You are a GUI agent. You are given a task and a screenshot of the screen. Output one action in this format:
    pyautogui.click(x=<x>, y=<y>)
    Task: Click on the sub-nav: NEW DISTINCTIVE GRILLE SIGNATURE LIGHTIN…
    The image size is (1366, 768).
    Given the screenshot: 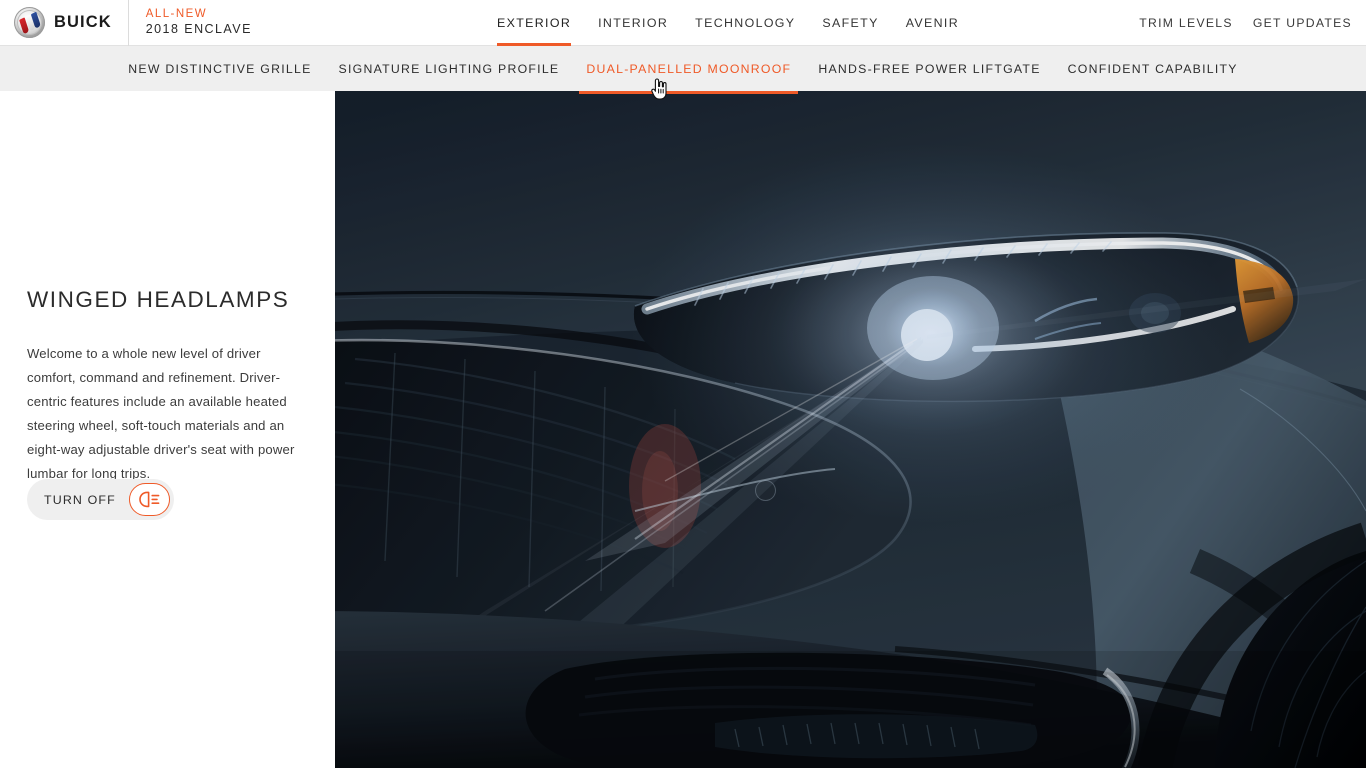 What is the action you would take?
    pyautogui.click(x=683, y=70)
    